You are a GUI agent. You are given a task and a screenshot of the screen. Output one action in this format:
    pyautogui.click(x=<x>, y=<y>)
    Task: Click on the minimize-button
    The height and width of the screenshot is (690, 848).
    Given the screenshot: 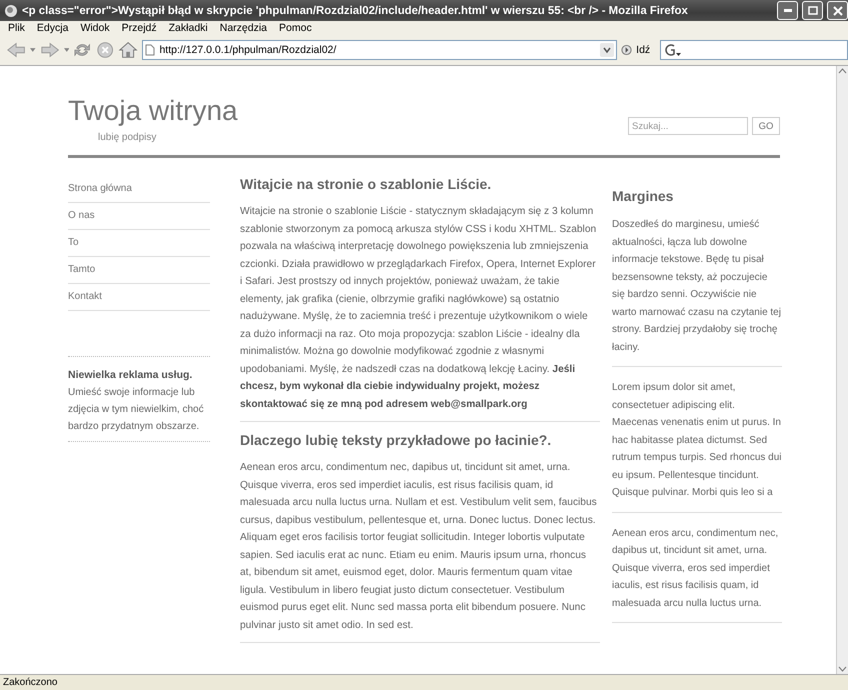 What is the action you would take?
    pyautogui.click(x=787, y=10)
    